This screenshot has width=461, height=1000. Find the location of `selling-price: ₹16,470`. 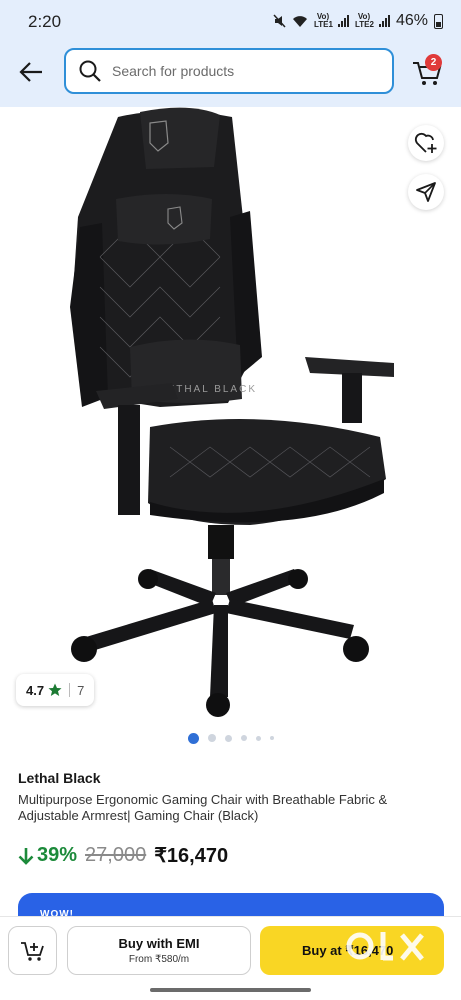

selling-price: ₹16,470 is located at coordinates (191, 856).